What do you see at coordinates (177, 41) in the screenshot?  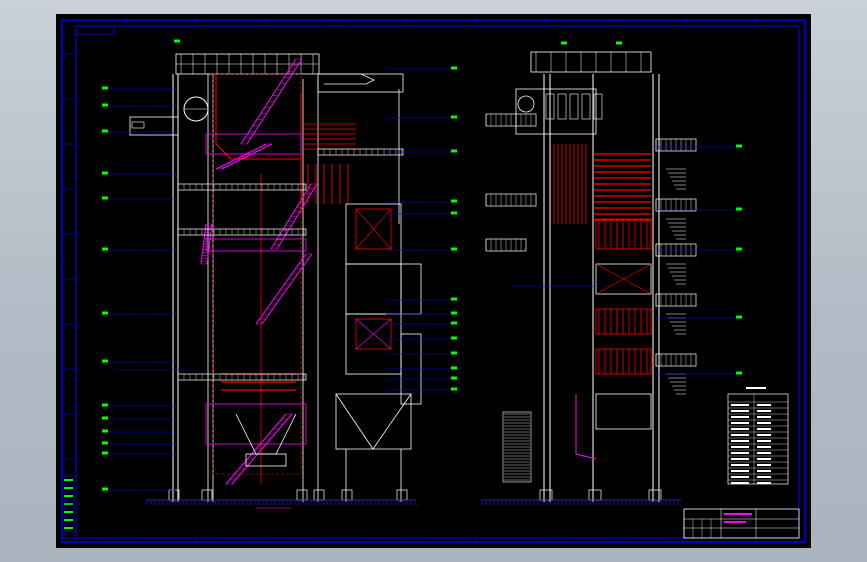 I see `view-label-top` at bounding box center [177, 41].